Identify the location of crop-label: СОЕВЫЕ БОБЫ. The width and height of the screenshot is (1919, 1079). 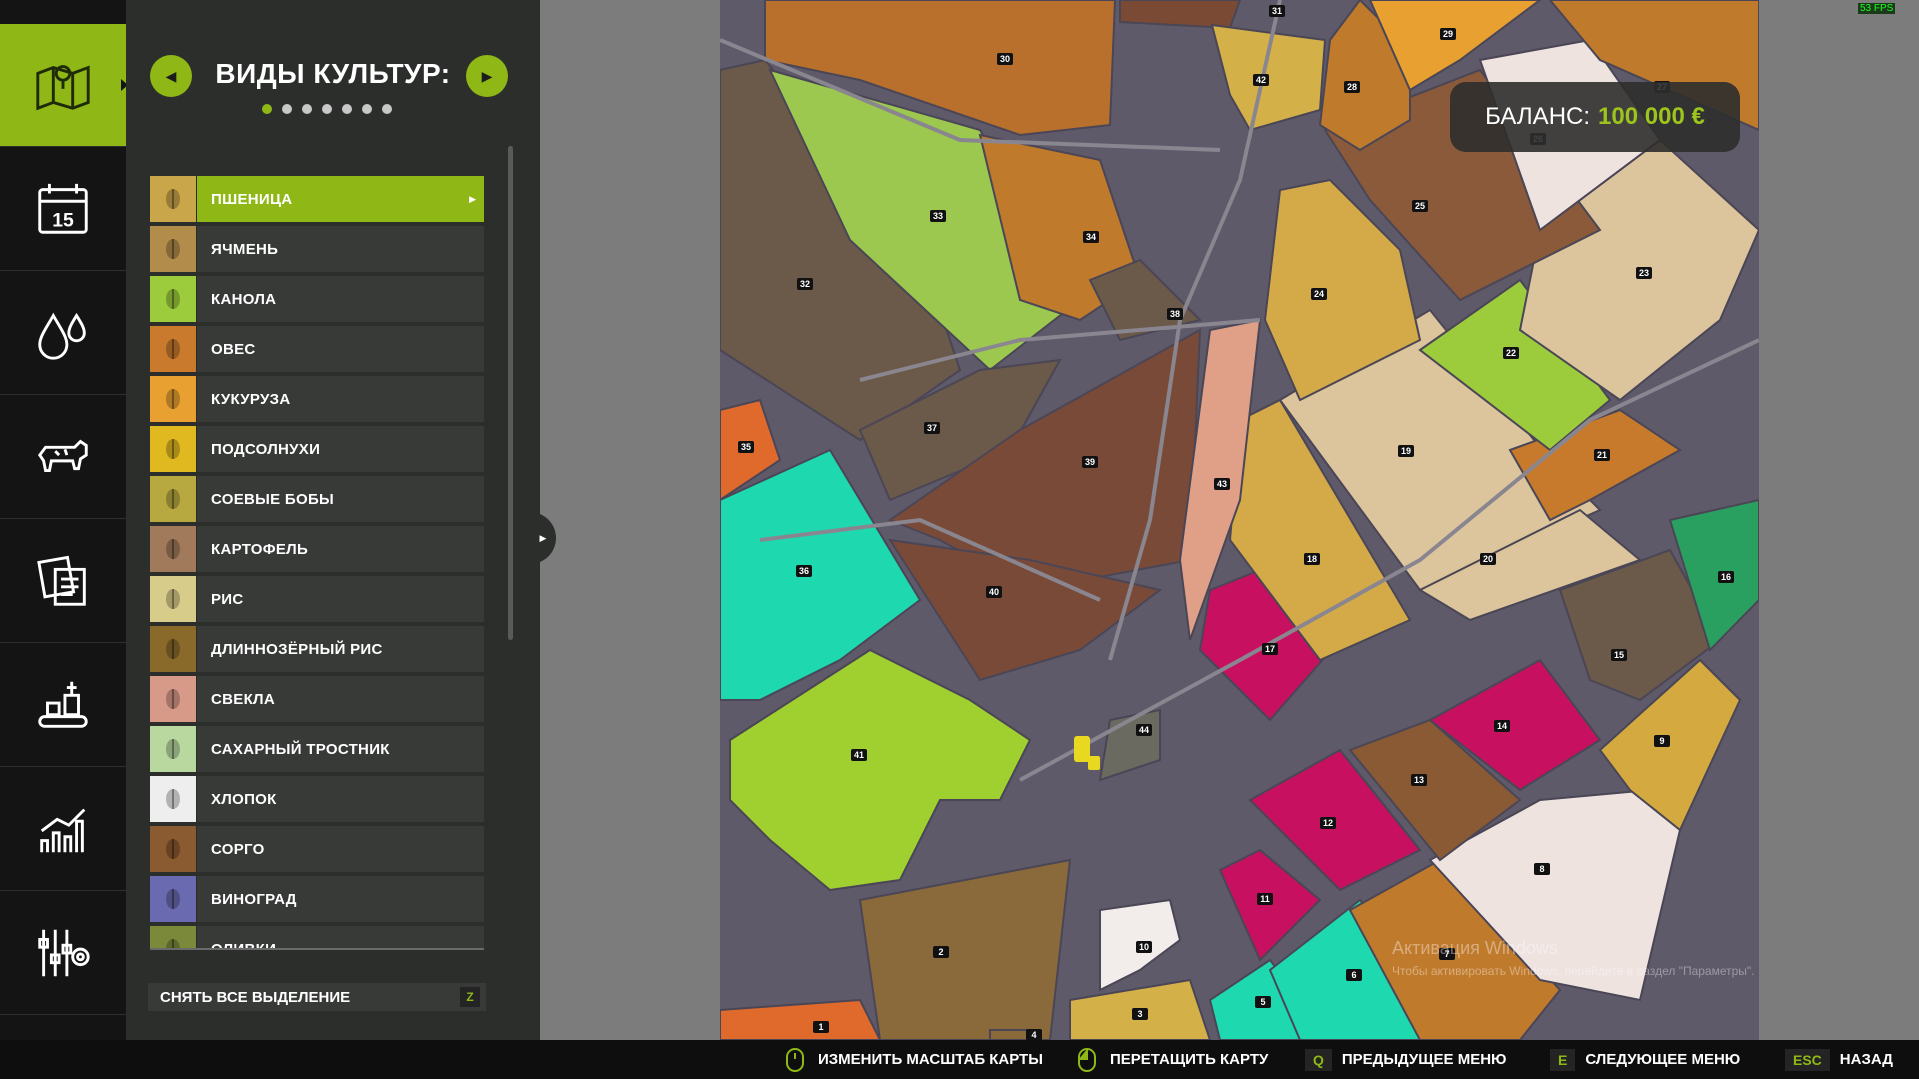
(273, 499).